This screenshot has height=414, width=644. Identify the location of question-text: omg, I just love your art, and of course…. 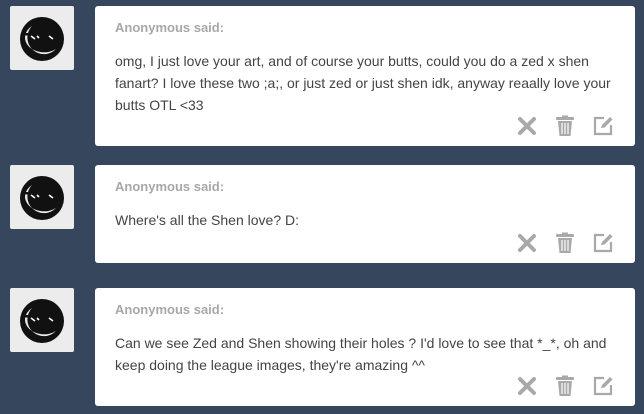
(363, 83).